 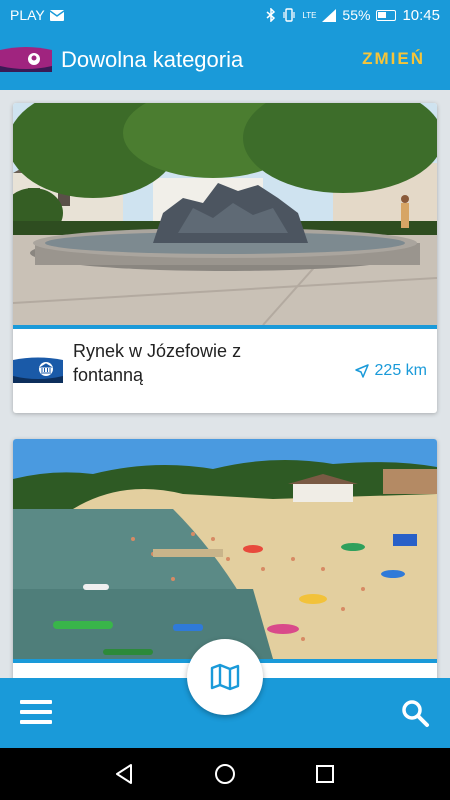 What do you see at coordinates (393, 59) in the screenshot?
I see `change-category-button: ZMIEŃ` at bounding box center [393, 59].